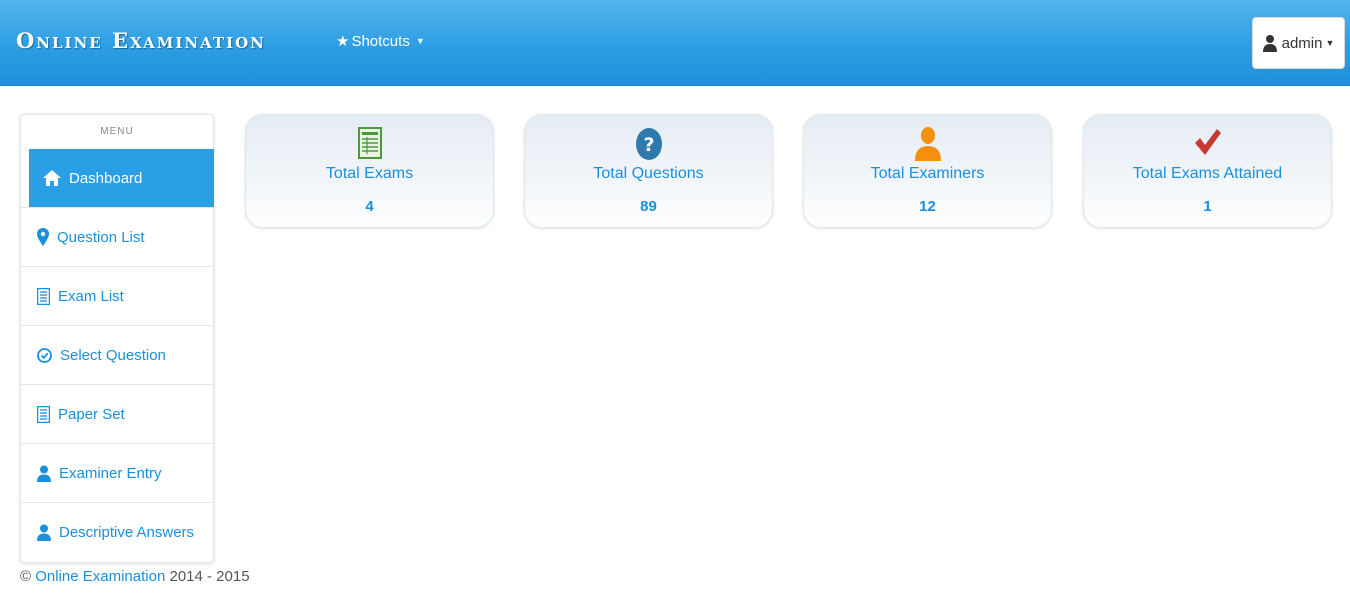  Describe the element at coordinates (927, 206) in the screenshot. I see `stat-value: 12` at that location.